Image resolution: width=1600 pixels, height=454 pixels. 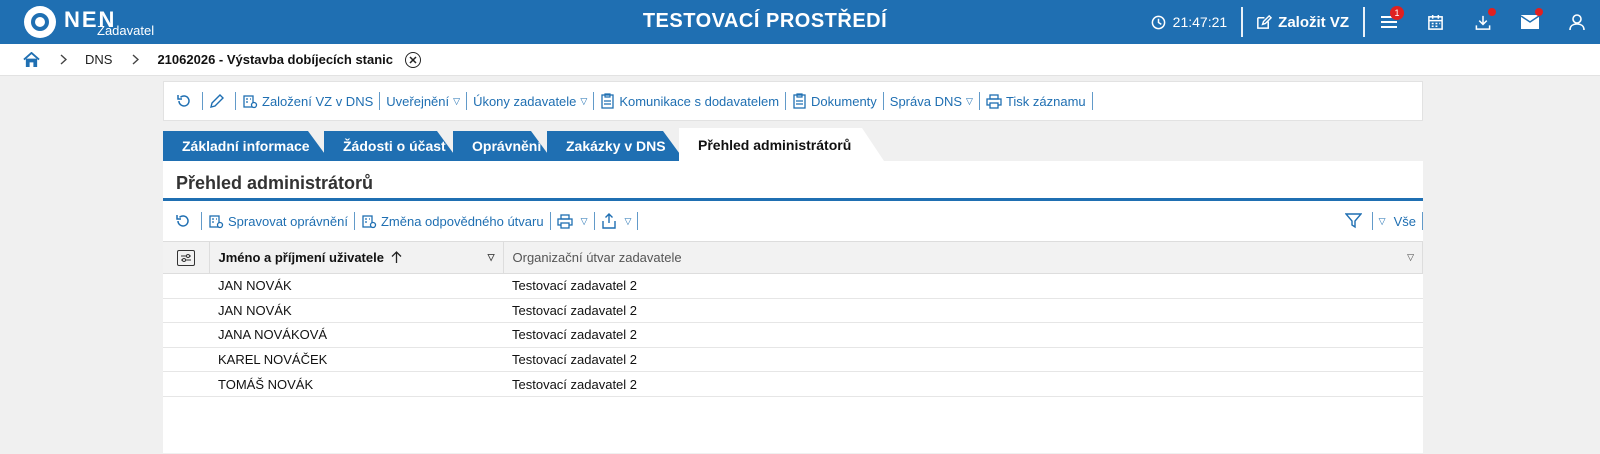 What do you see at coordinates (507, 146) in the screenshot?
I see `tab-label: Oprávnění` at bounding box center [507, 146].